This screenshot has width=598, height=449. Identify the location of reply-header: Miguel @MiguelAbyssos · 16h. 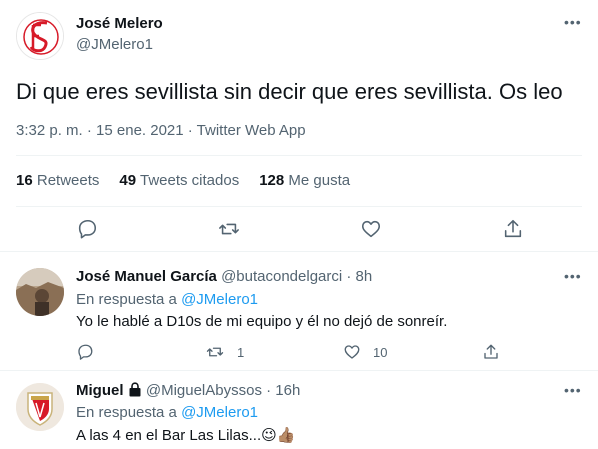
(188, 391).